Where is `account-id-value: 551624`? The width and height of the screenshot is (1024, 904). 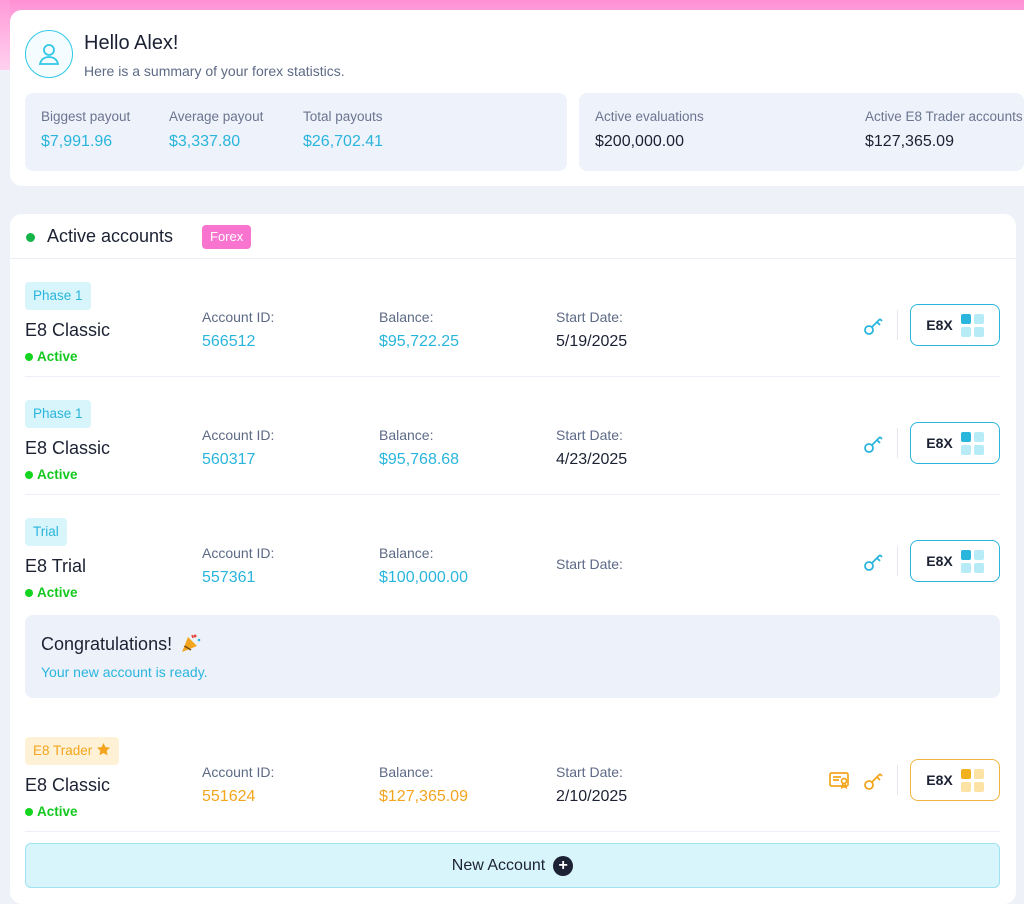
account-id-value: 551624 is located at coordinates (229, 796).